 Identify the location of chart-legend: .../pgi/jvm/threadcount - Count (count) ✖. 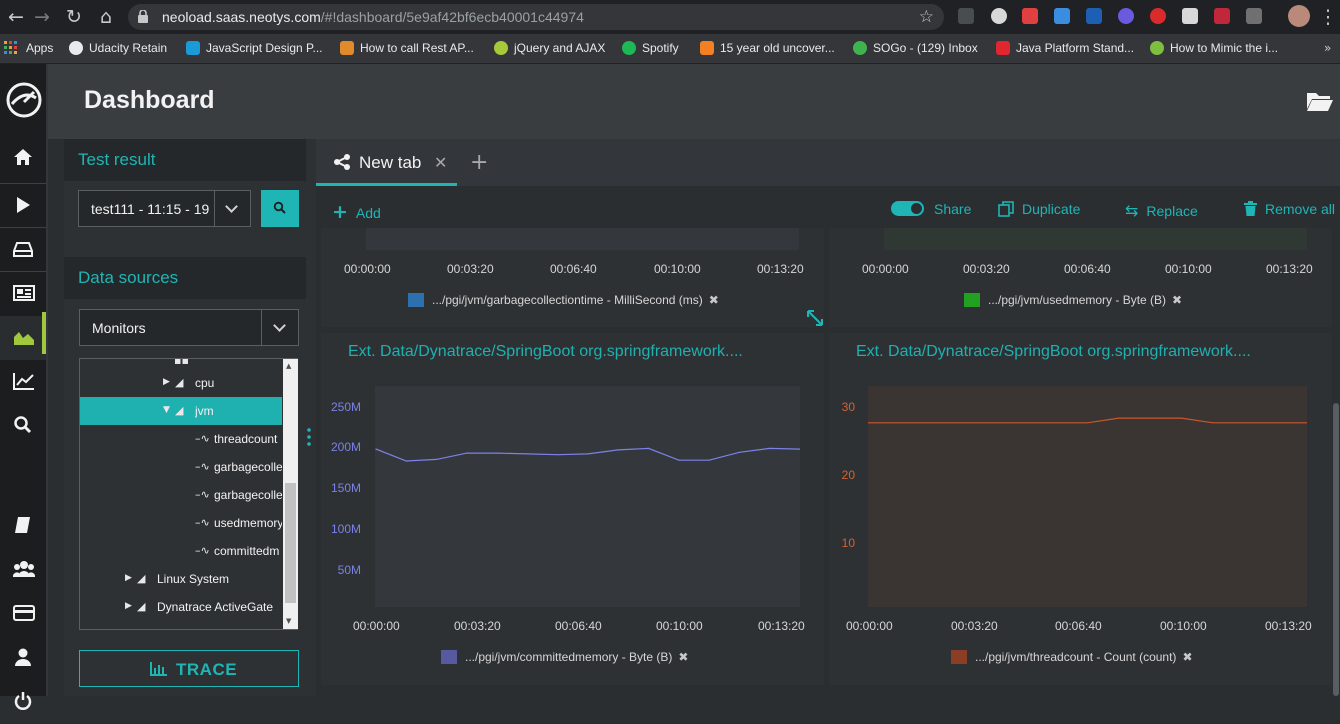
(1072, 657).